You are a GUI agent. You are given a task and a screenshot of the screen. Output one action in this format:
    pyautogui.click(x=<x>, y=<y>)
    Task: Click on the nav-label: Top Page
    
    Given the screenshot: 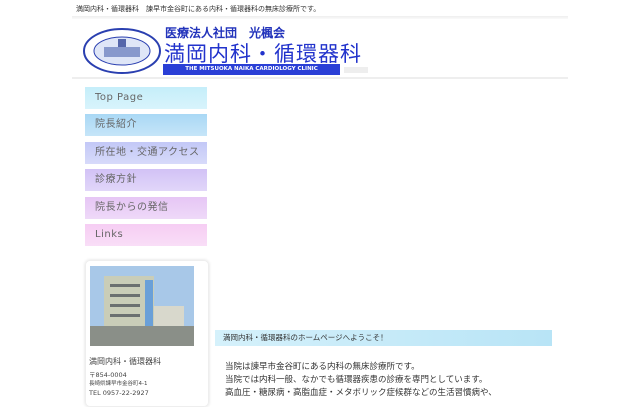 What is the action you would take?
    pyautogui.click(x=119, y=97)
    